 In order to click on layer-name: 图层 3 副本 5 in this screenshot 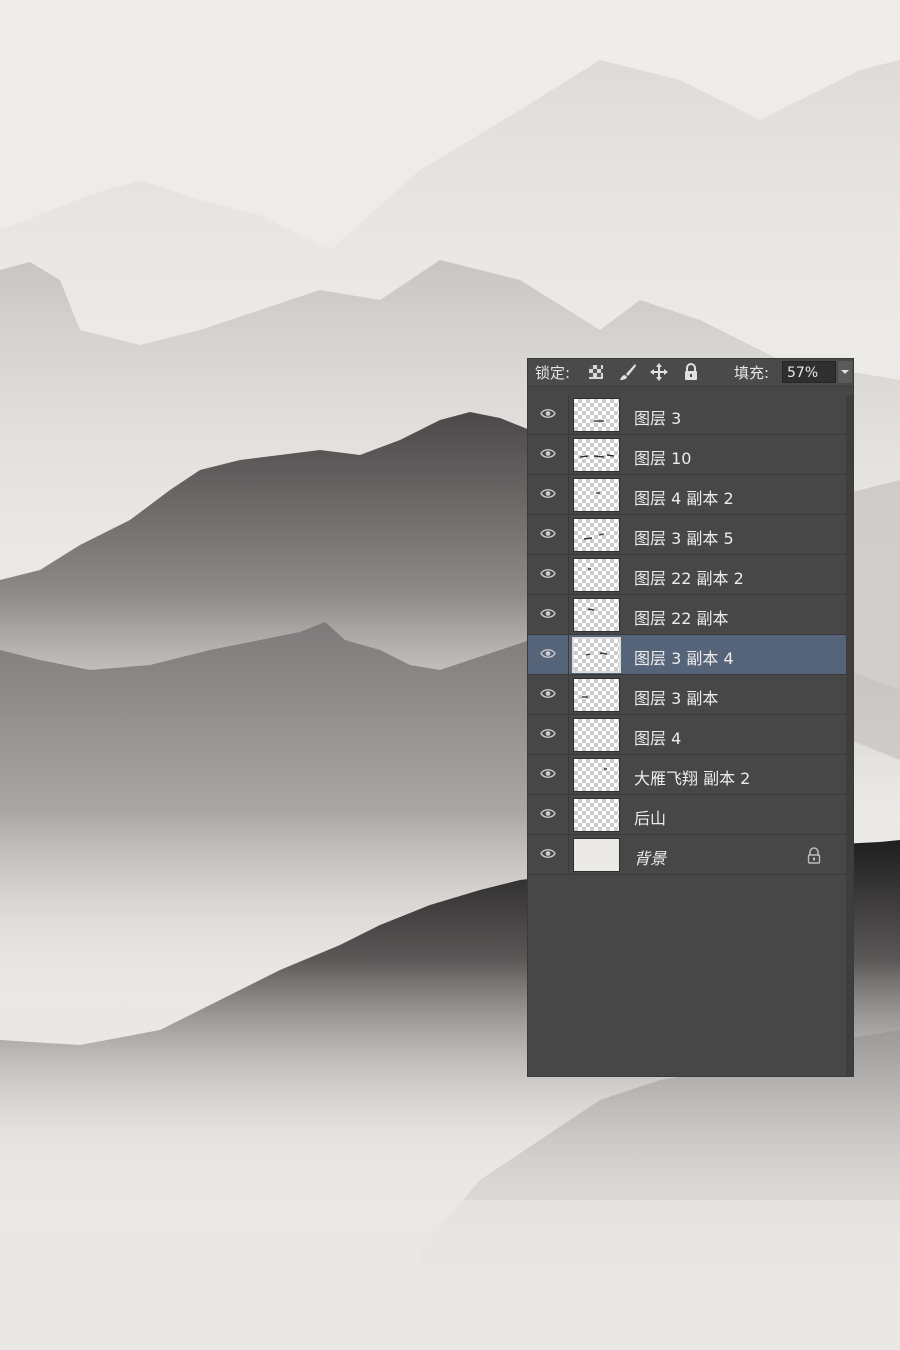, I will do `click(684, 537)`.